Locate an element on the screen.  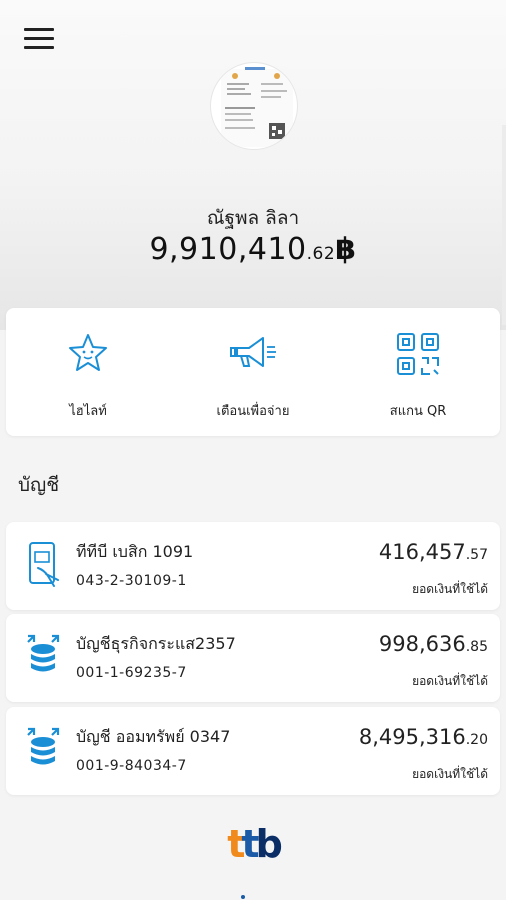
accounts-section-title: บัญชี is located at coordinates (39, 485).